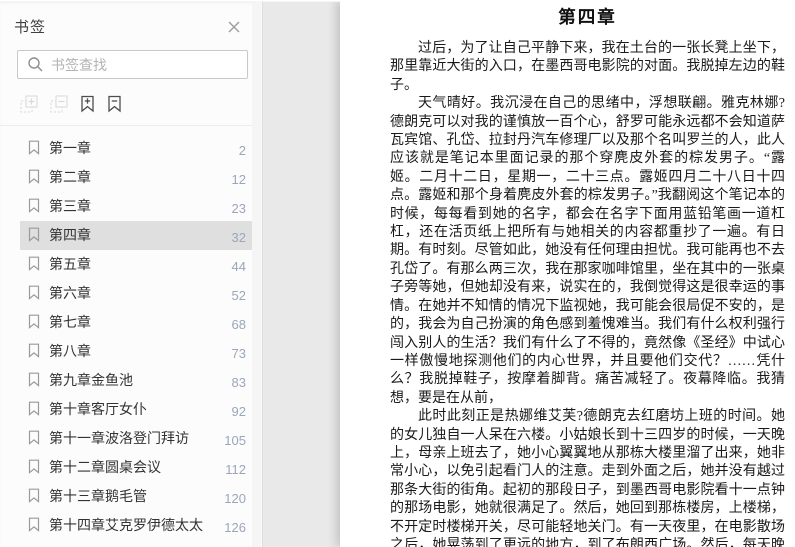  Describe the element at coordinates (136, 293) in the screenshot. I see `bookmark-list-item: 第六章 52` at that location.